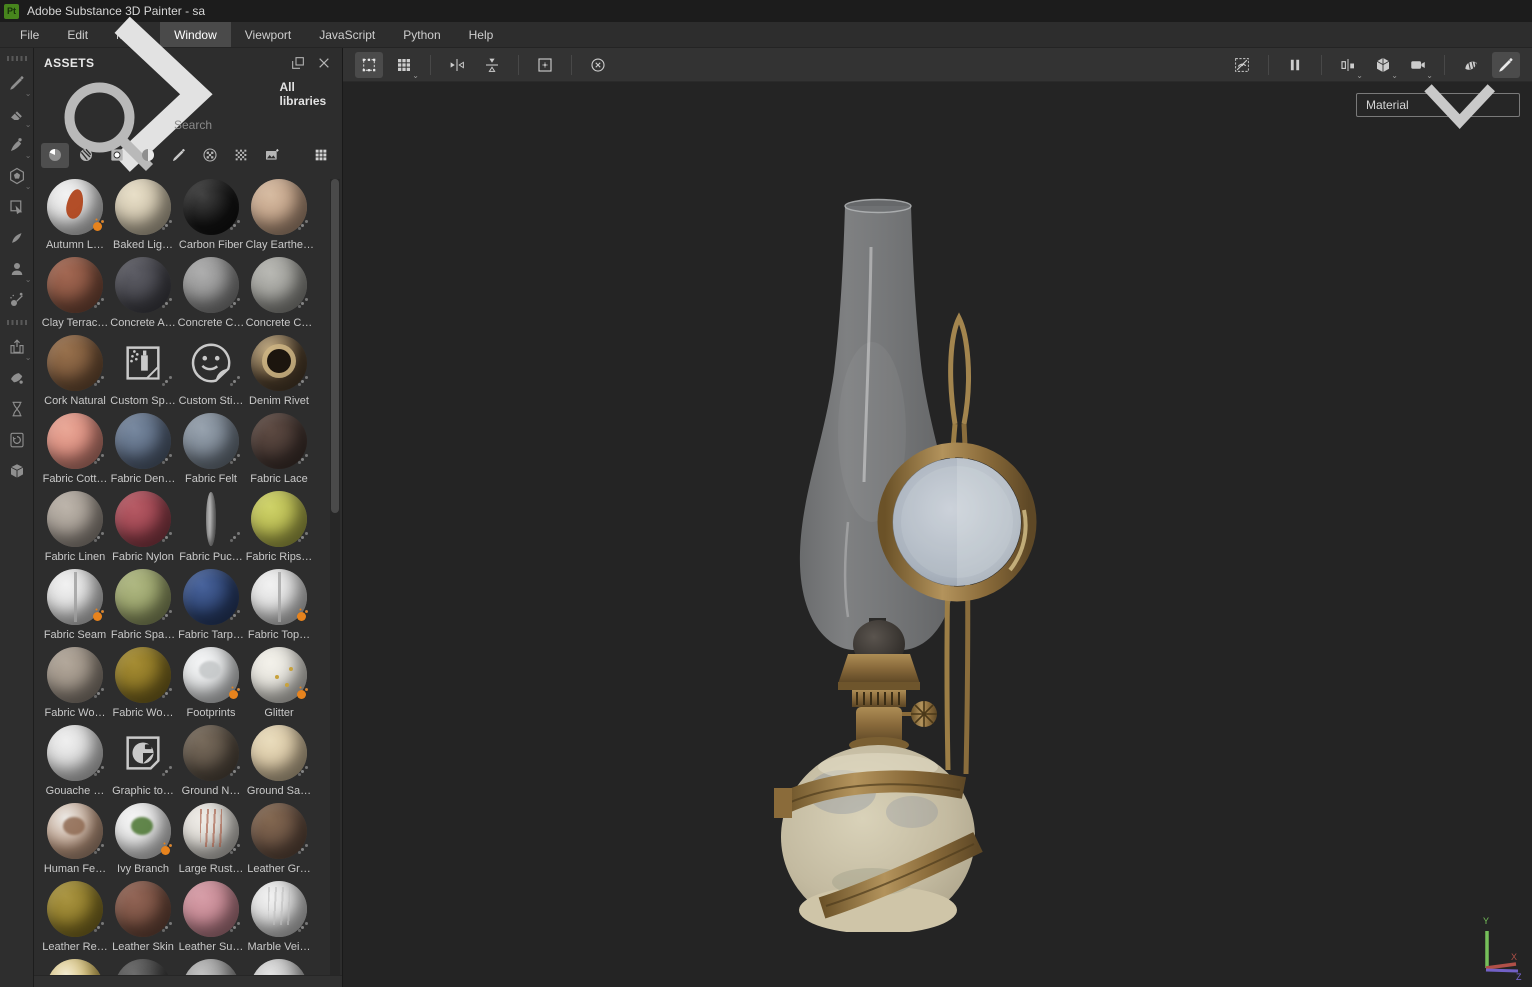 Image resolution: width=1532 pixels, height=987 pixels. Describe the element at coordinates (17, 145) in the screenshot. I see `projection-tool: ⌄` at that location.